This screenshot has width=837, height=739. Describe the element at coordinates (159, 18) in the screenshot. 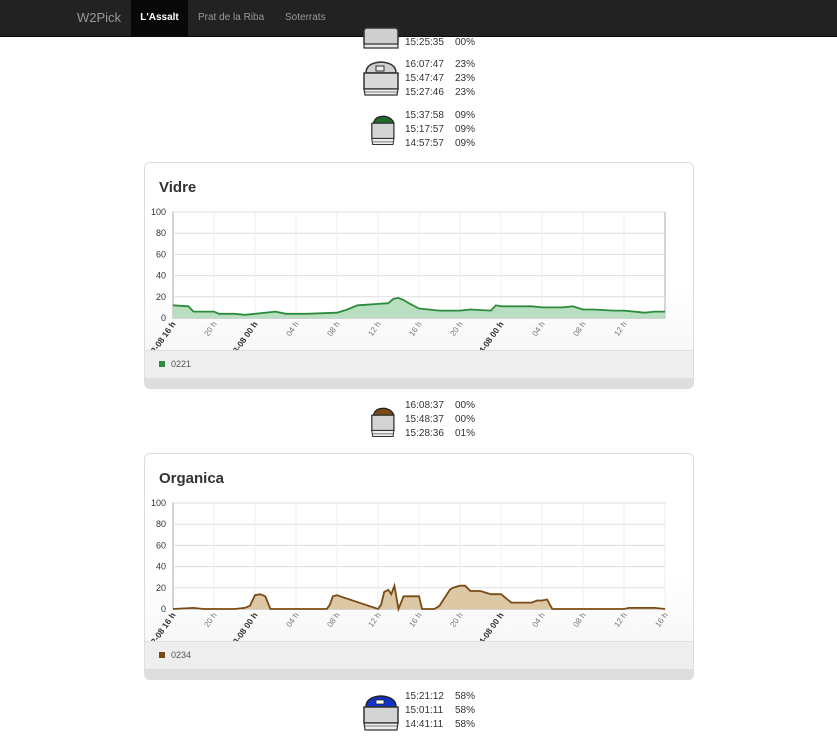

I see `nav-item-lassalt: L'Assalt` at that location.